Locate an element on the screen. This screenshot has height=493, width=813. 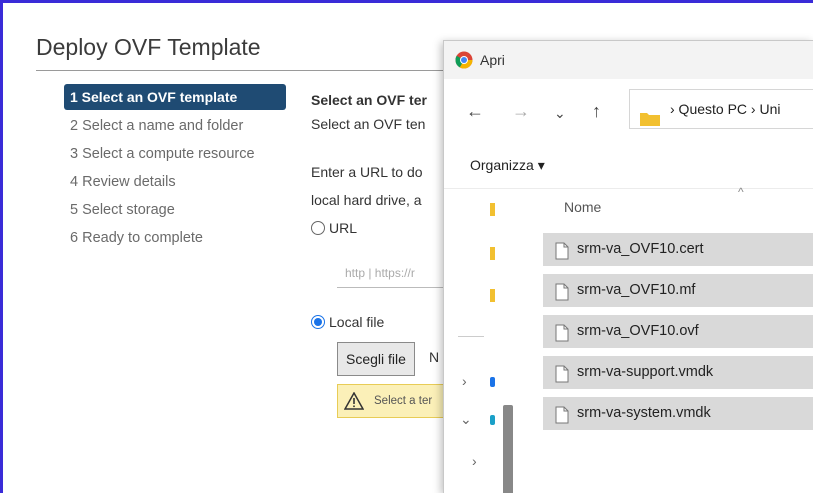
local-file-option: Local file is located at coordinates (347, 322).